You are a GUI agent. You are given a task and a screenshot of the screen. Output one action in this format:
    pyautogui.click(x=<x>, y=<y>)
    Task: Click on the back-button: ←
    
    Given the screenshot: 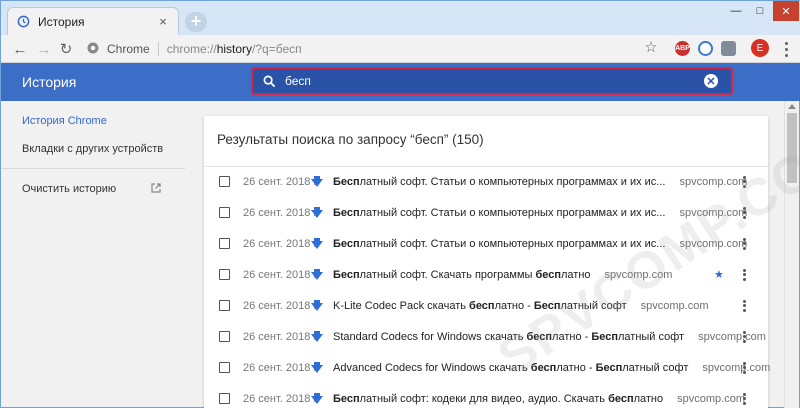 What is the action you would take?
    pyautogui.click(x=20, y=49)
    